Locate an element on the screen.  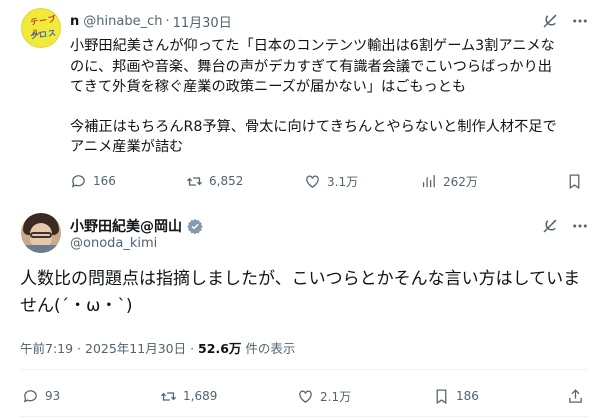
tweet-line: 人数比の問題点は指摘しましたが、こいつらとかそんな言い方はしていま is located at coordinates (300, 279).